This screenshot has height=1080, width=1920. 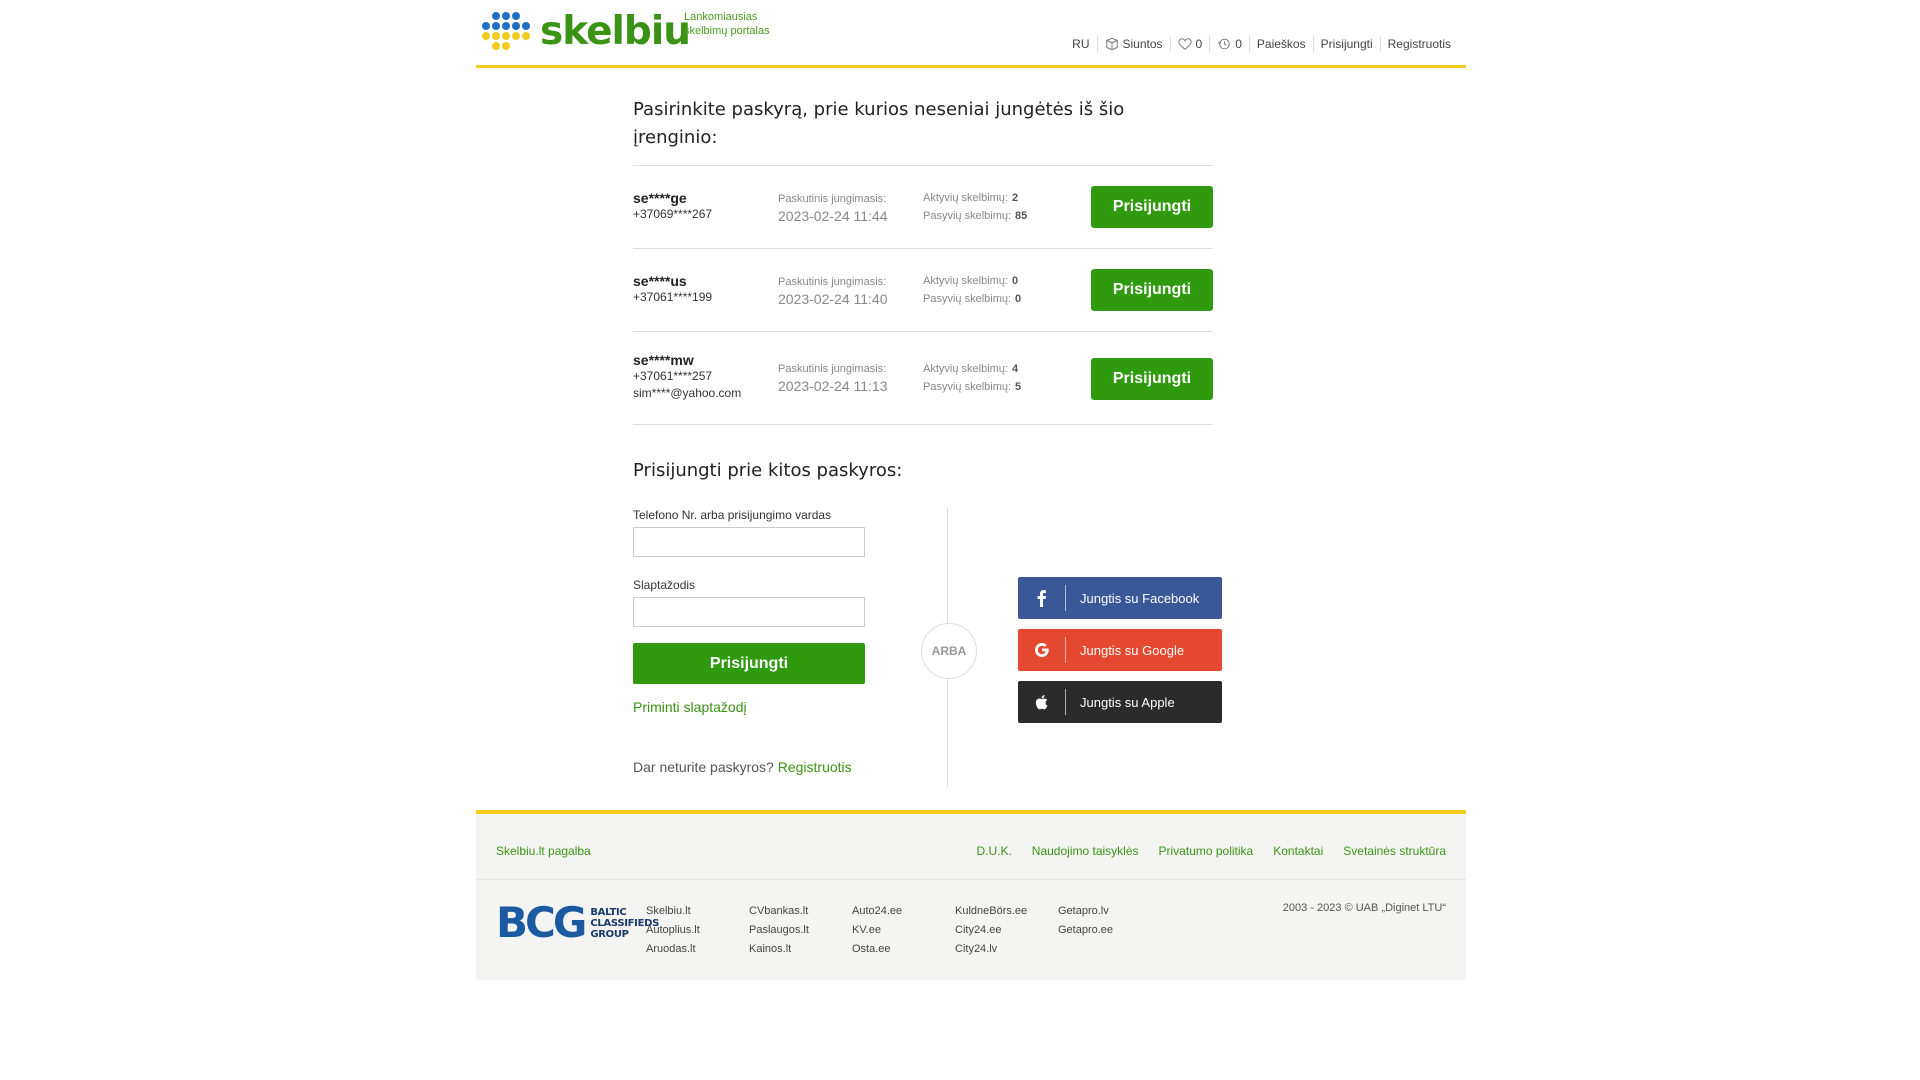 I want to click on nav-lang-label: RU, so click(x=1081, y=44).